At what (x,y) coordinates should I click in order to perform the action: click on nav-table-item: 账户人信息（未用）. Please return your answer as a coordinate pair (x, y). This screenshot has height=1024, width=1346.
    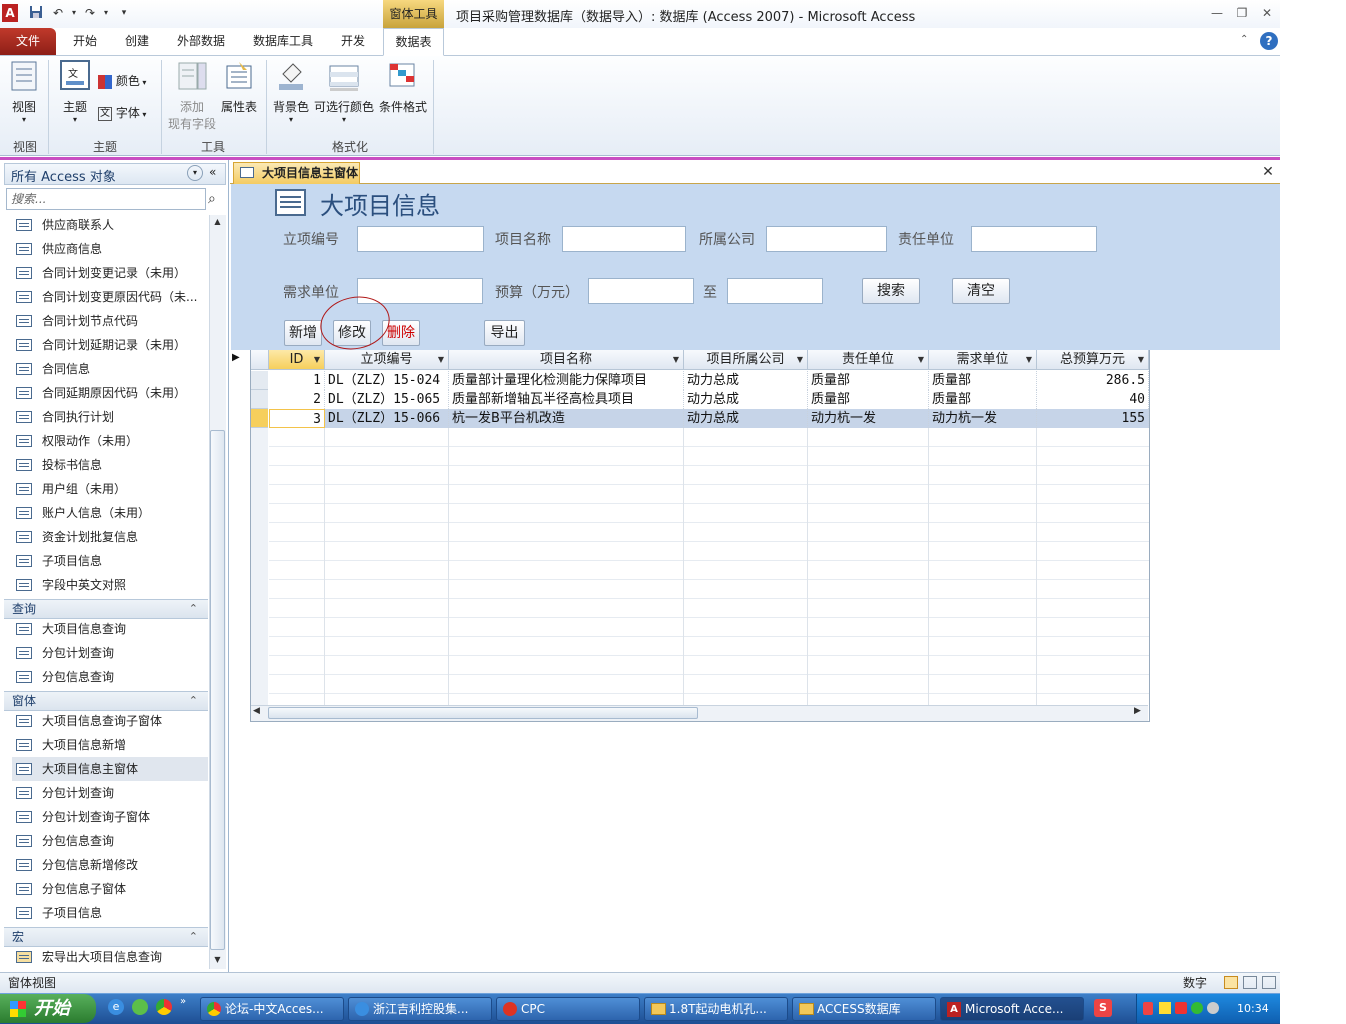
    Looking at the image, I should click on (110, 513).